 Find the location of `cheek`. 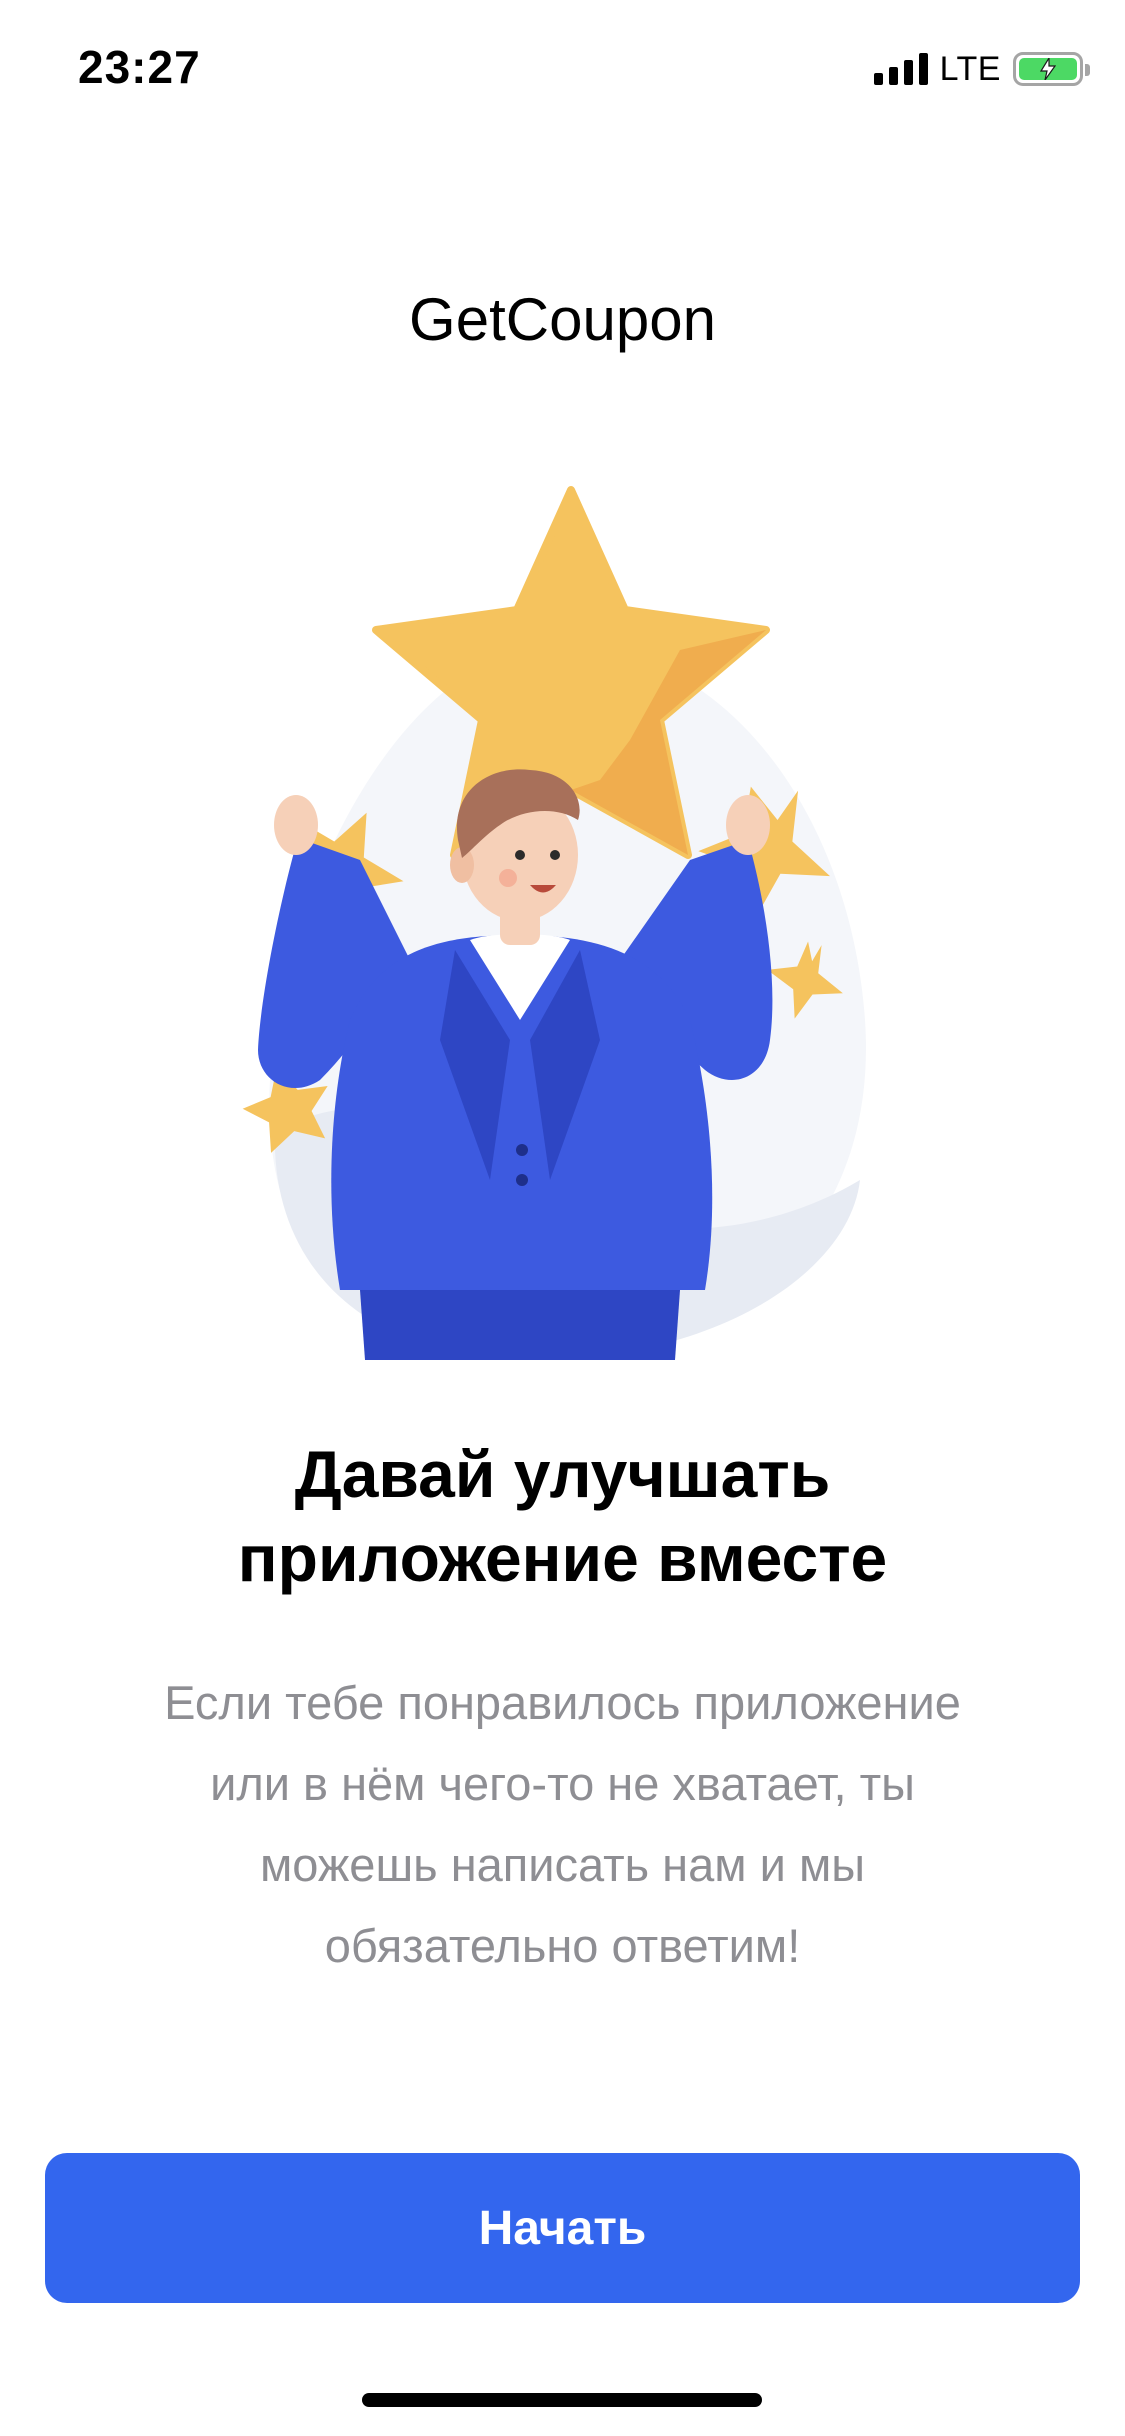

cheek is located at coordinates (508, 878).